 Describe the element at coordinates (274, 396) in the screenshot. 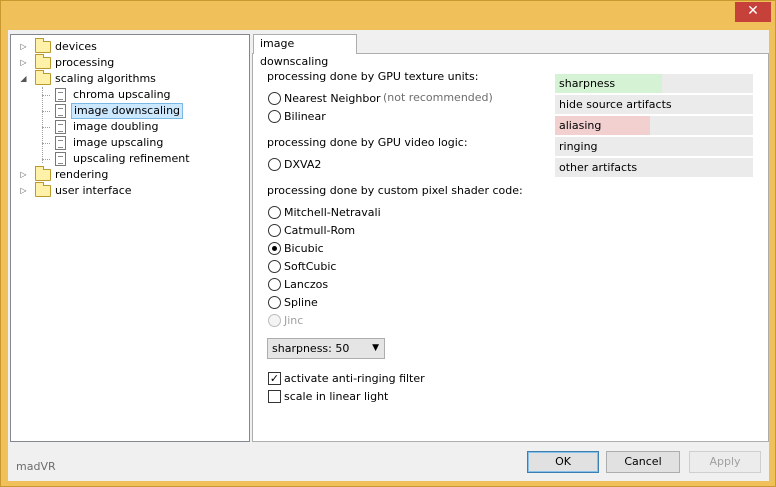

I see `linear-light-checkbox` at that location.